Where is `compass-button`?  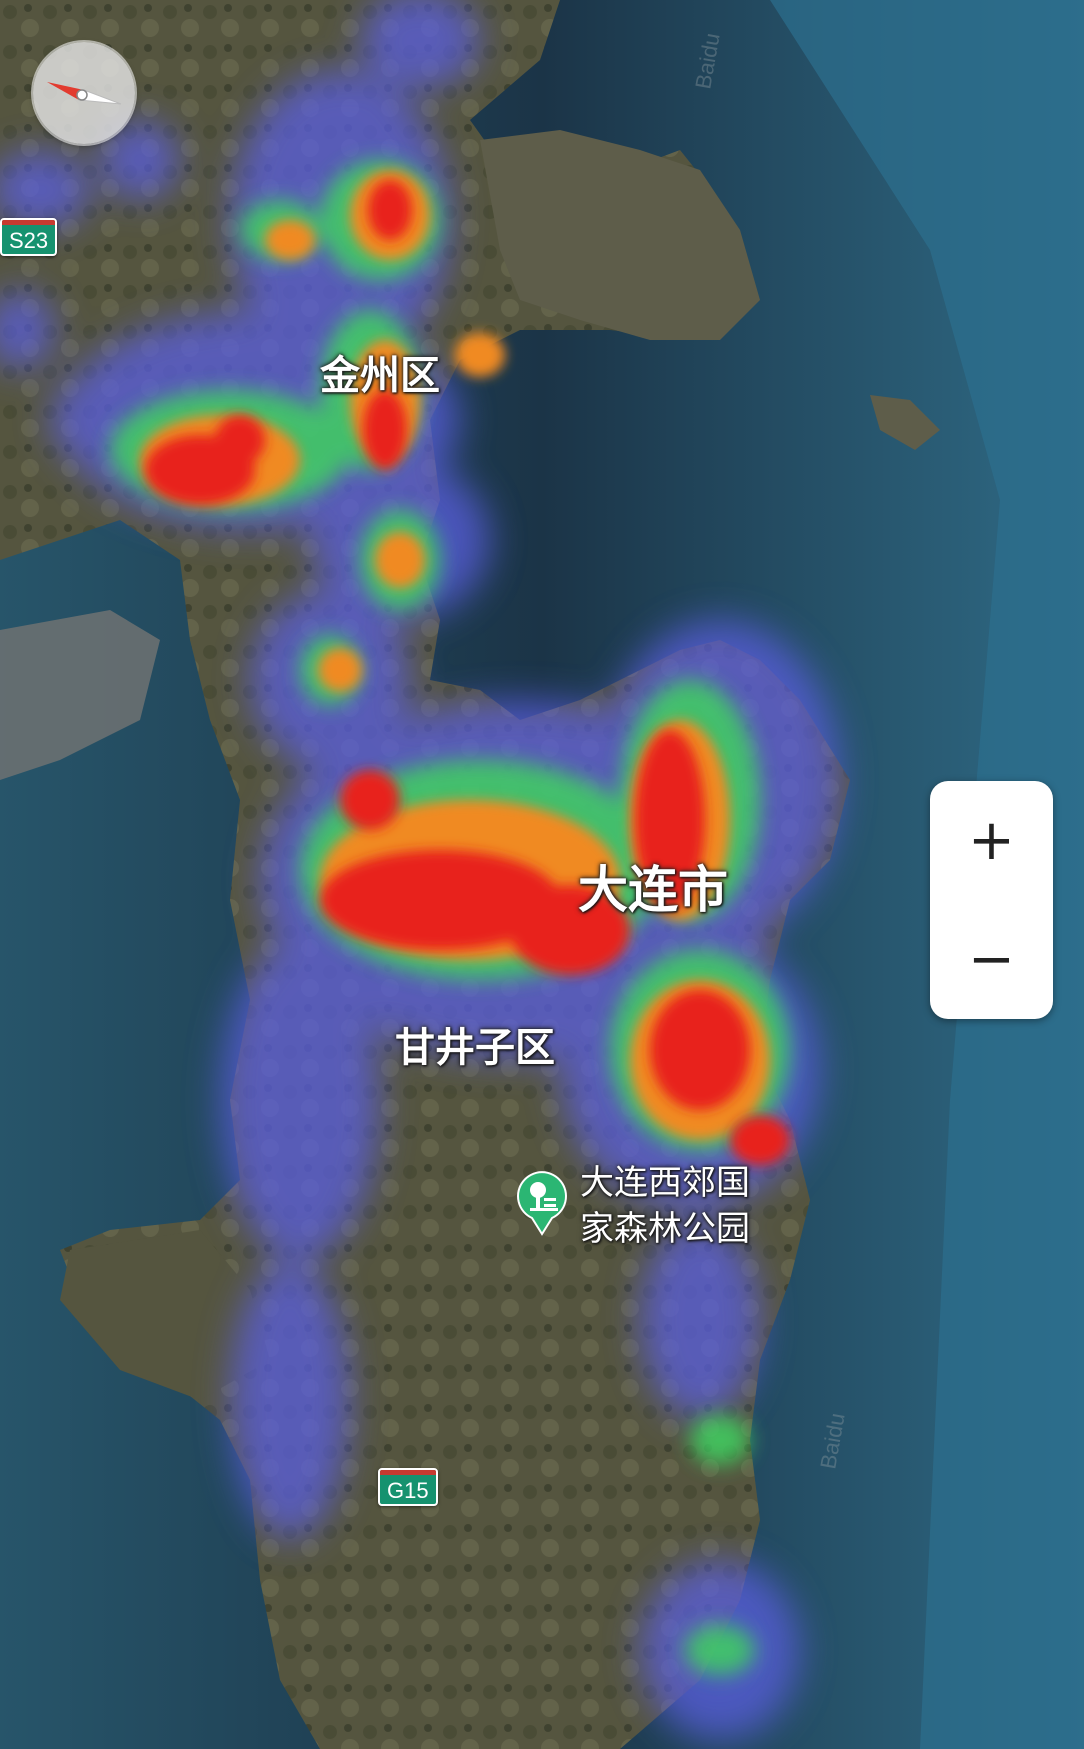
compass-button is located at coordinates (84, 93).